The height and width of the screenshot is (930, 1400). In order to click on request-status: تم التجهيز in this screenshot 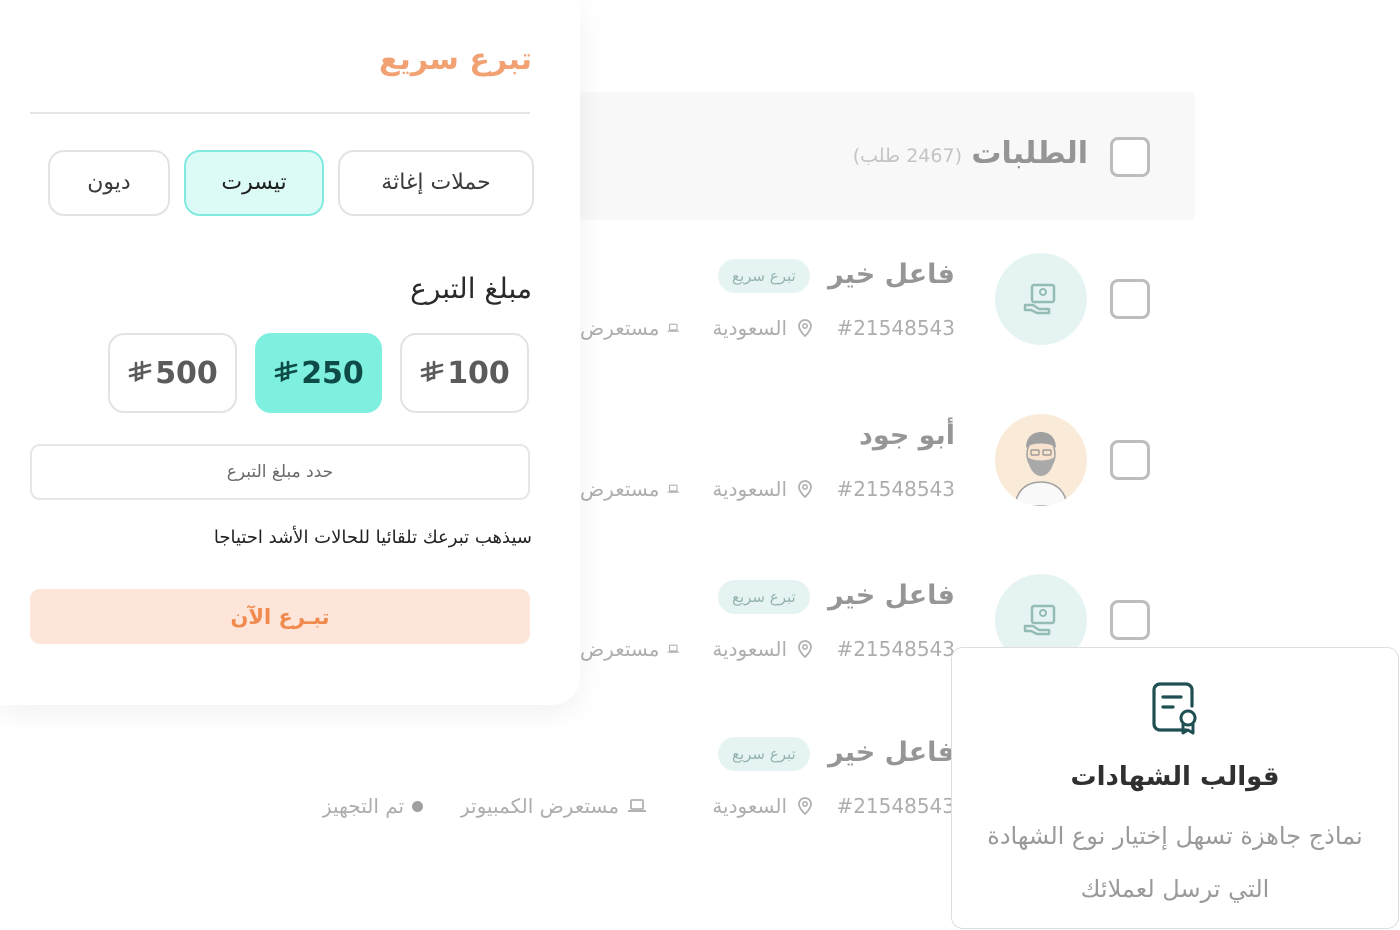, I will do `click(373, 806)`.